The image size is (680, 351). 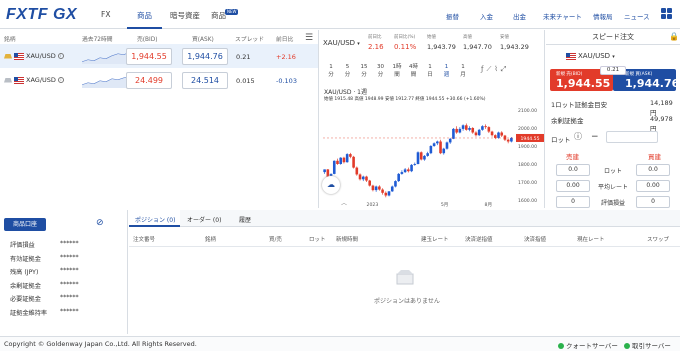 What do you see at coordinates (467, 37) in the screenshot?
I see `stat-label: 高値` at bounding box center [467, 37].